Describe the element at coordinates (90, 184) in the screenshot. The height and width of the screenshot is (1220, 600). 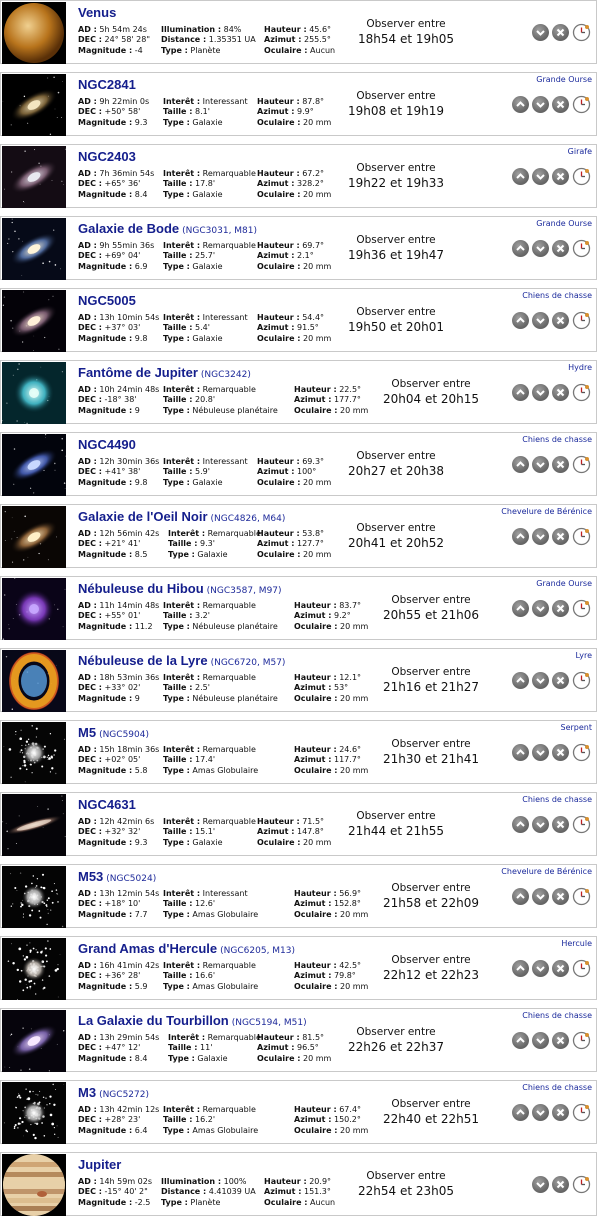
I see `dec-line-label: DEC :` at that location.